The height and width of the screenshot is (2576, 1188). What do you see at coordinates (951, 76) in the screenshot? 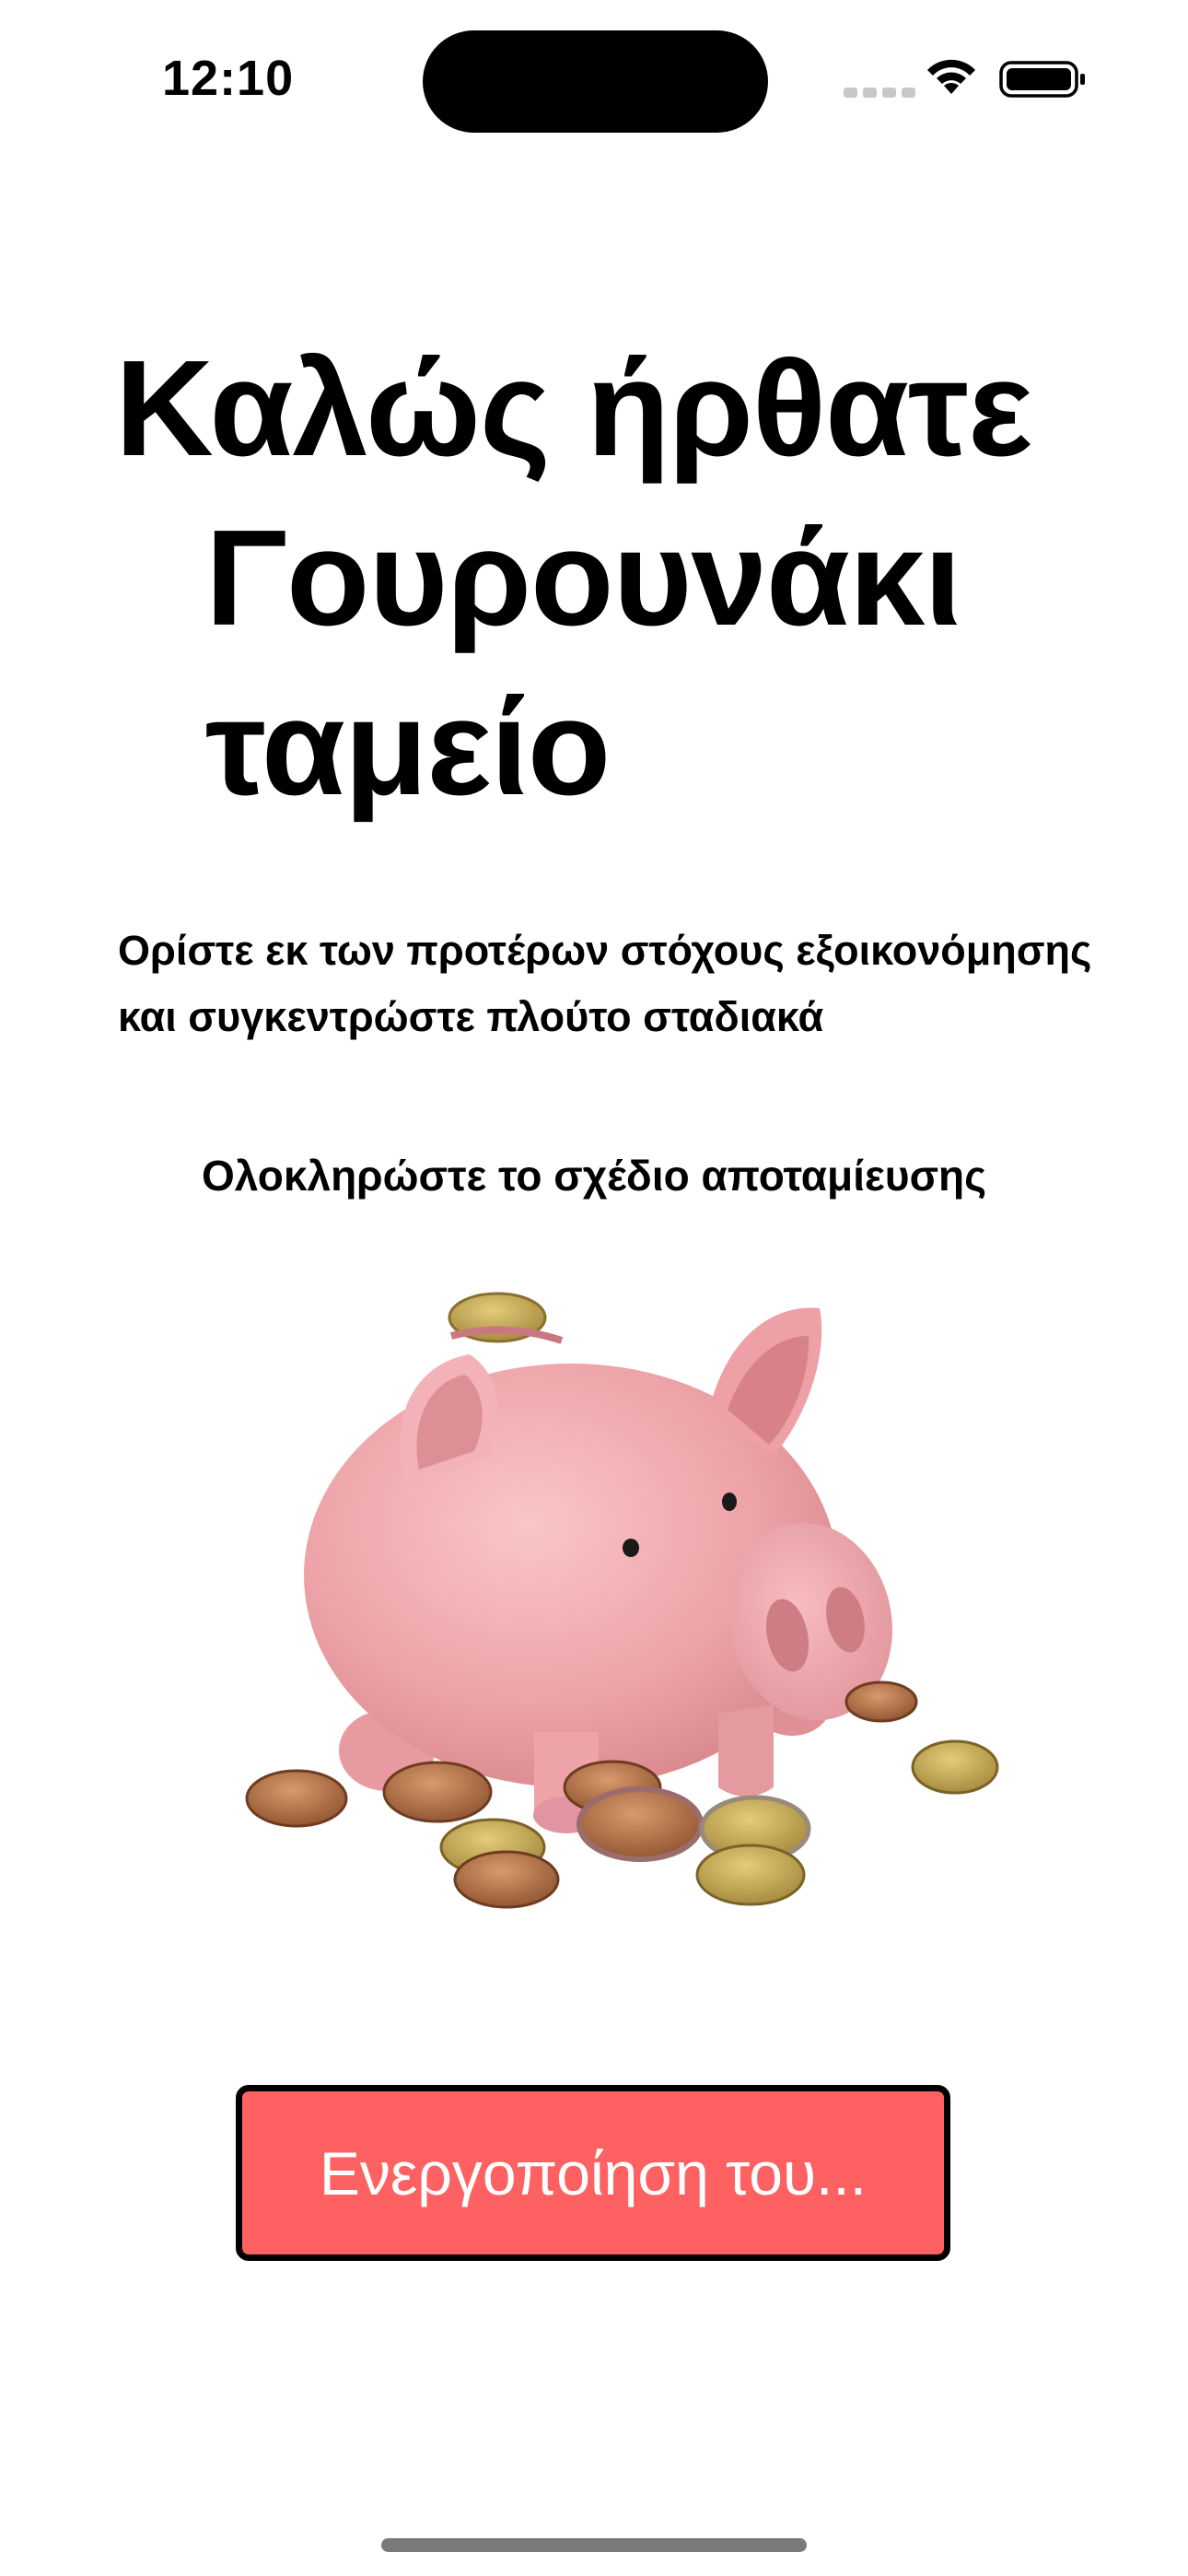
I see `wifi-icon` at bounding box center [951, 76].